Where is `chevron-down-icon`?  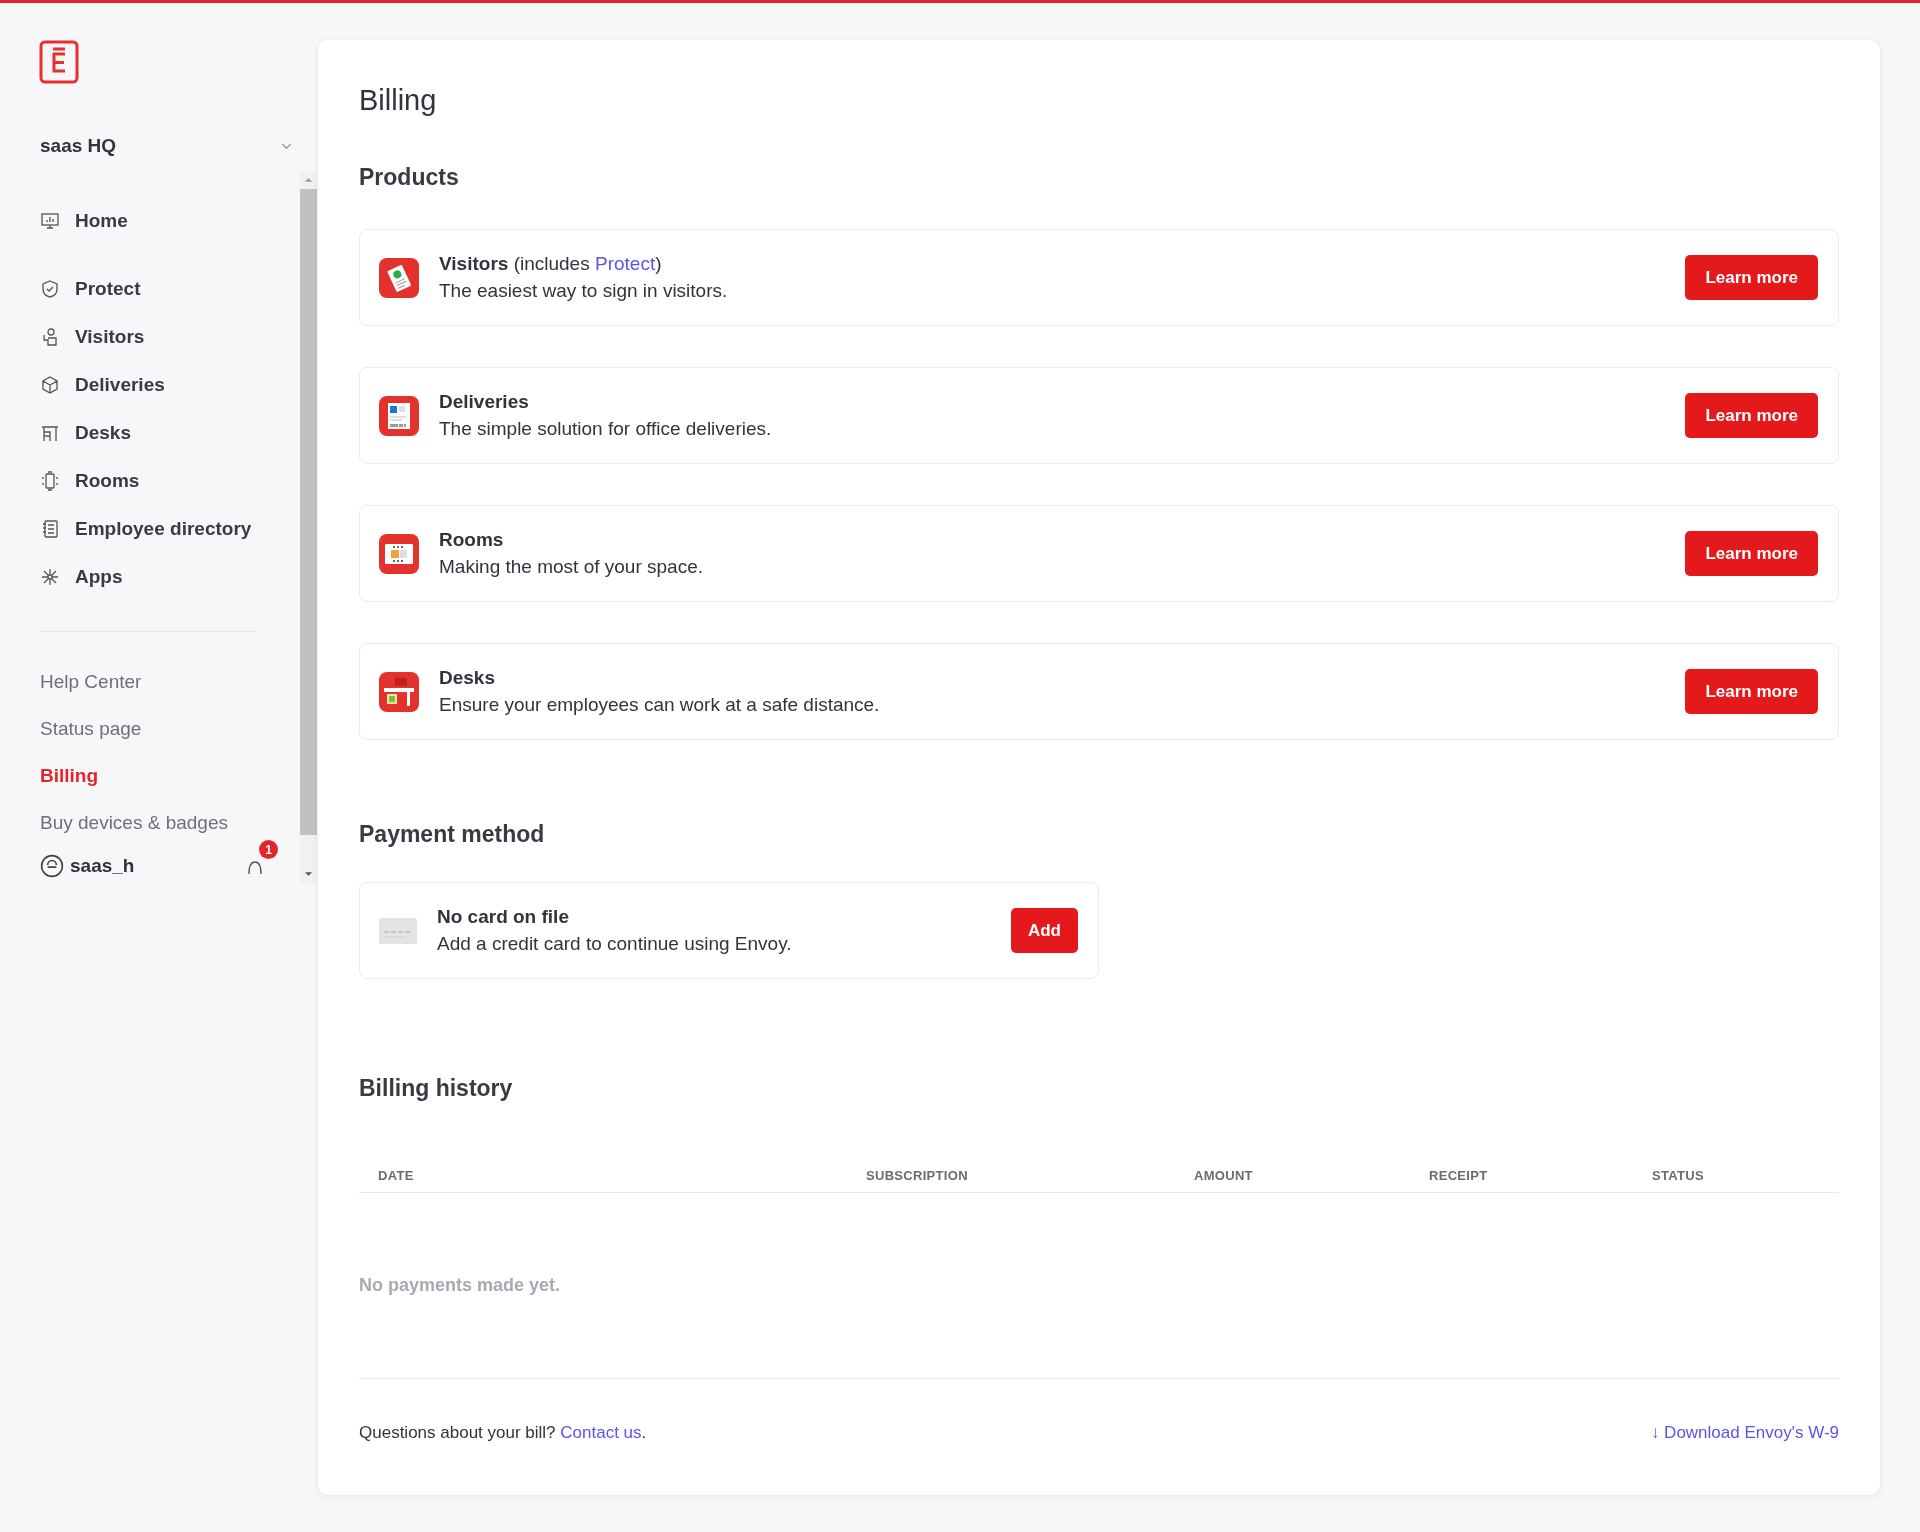
chevron-down-icon is located at coordinates (286, 146).